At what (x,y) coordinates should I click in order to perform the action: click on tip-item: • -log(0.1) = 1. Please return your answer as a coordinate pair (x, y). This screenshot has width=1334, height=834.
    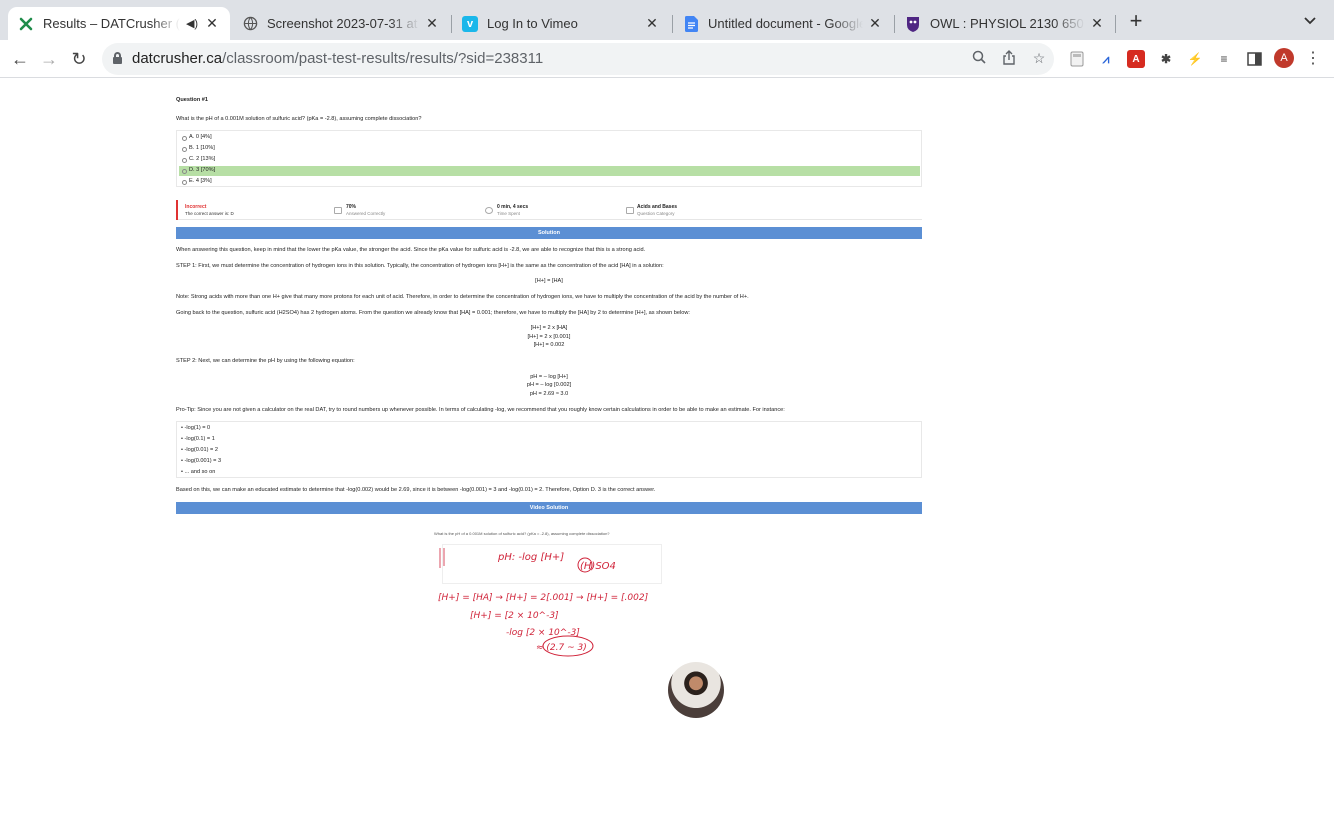
    Looking at the image, I should click on (198, 439).